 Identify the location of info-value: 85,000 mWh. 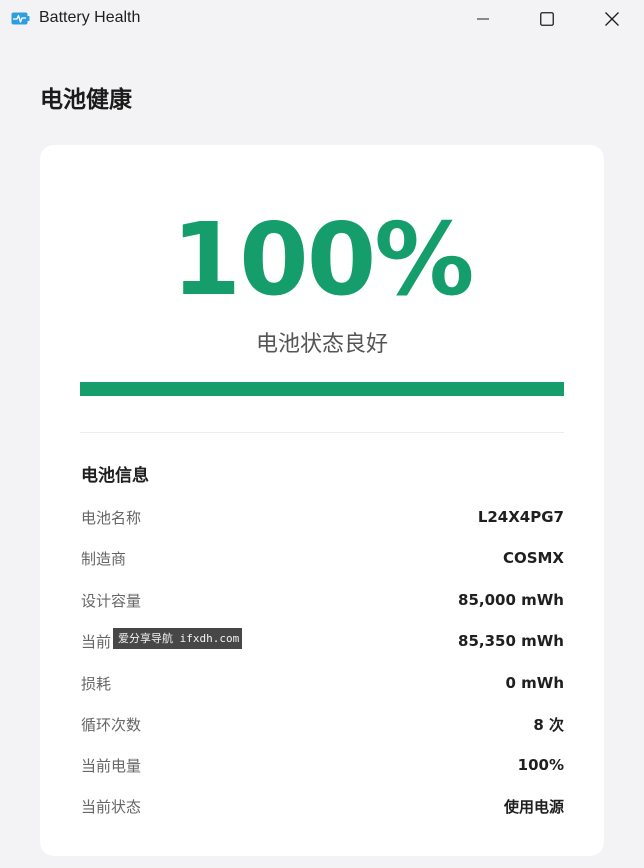
(511, 600).